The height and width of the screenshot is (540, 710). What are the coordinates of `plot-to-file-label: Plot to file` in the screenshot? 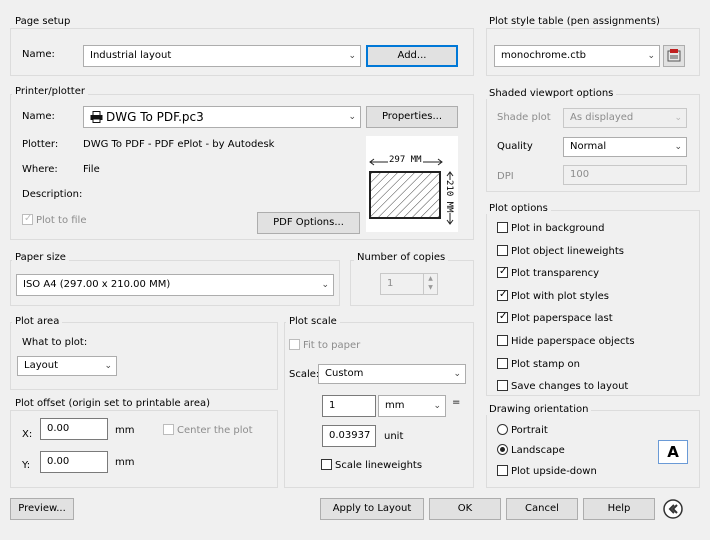 It's located at (61, 220).